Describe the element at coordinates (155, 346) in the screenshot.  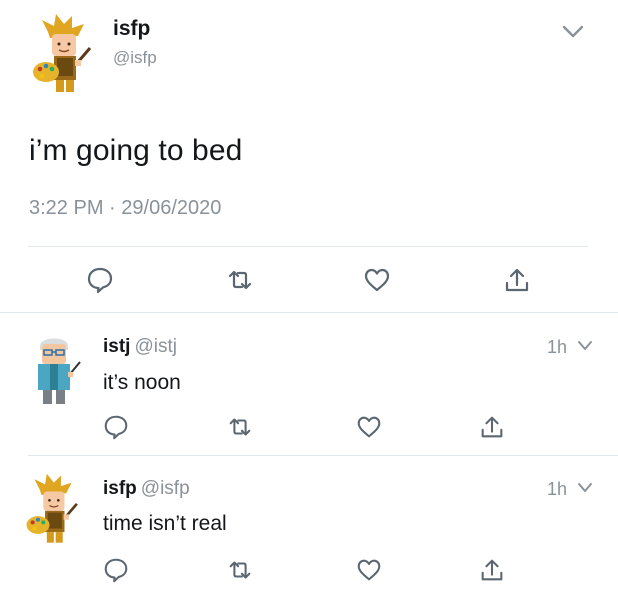
I see `handle: @istj` at that location.